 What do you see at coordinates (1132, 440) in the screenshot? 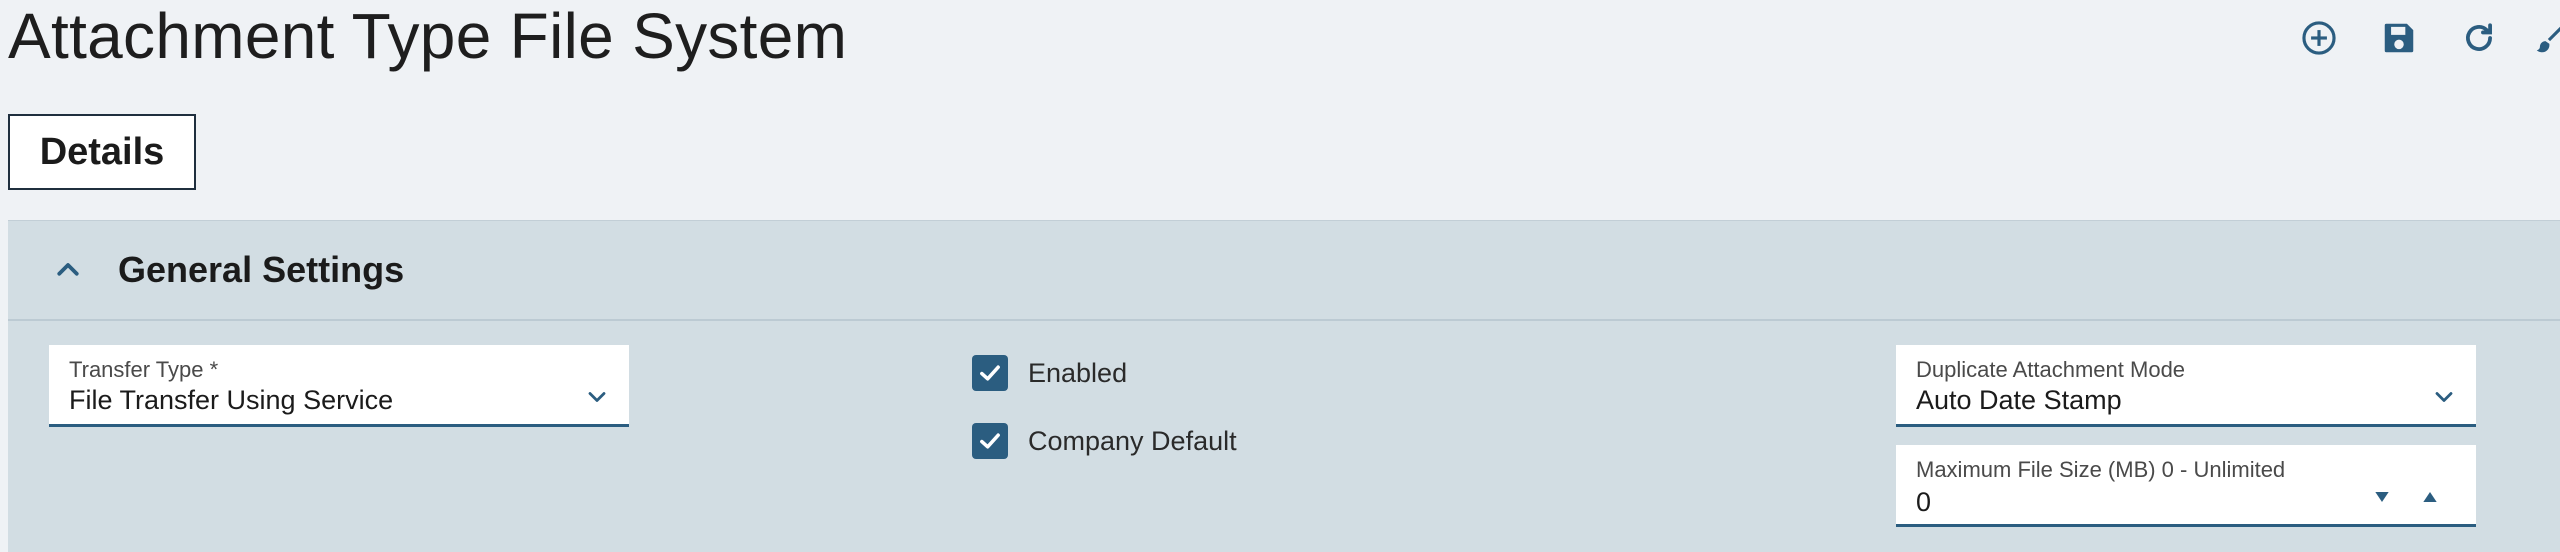
I see `company-default-label: Company Default` at bounding box center [1132, 440].